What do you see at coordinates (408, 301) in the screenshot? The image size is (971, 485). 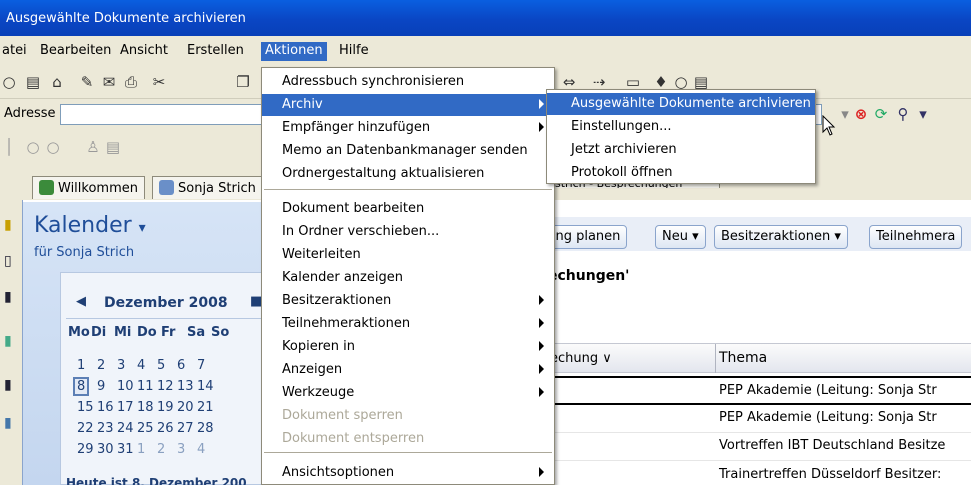 I see `menu-item-besitzeraktionen: Besitzeraktionen` at bounding box center [408, 301].